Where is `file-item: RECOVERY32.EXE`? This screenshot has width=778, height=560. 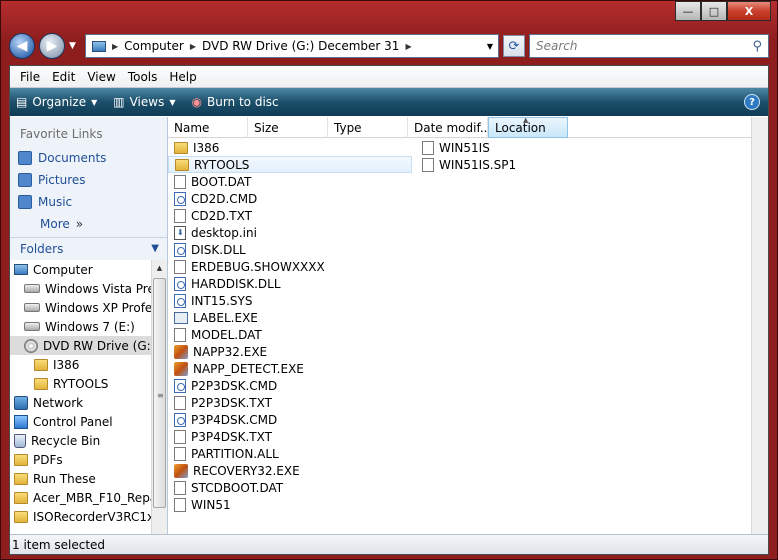
file-item: RECOVERY32.EXE is located at coordinates (293, 470).